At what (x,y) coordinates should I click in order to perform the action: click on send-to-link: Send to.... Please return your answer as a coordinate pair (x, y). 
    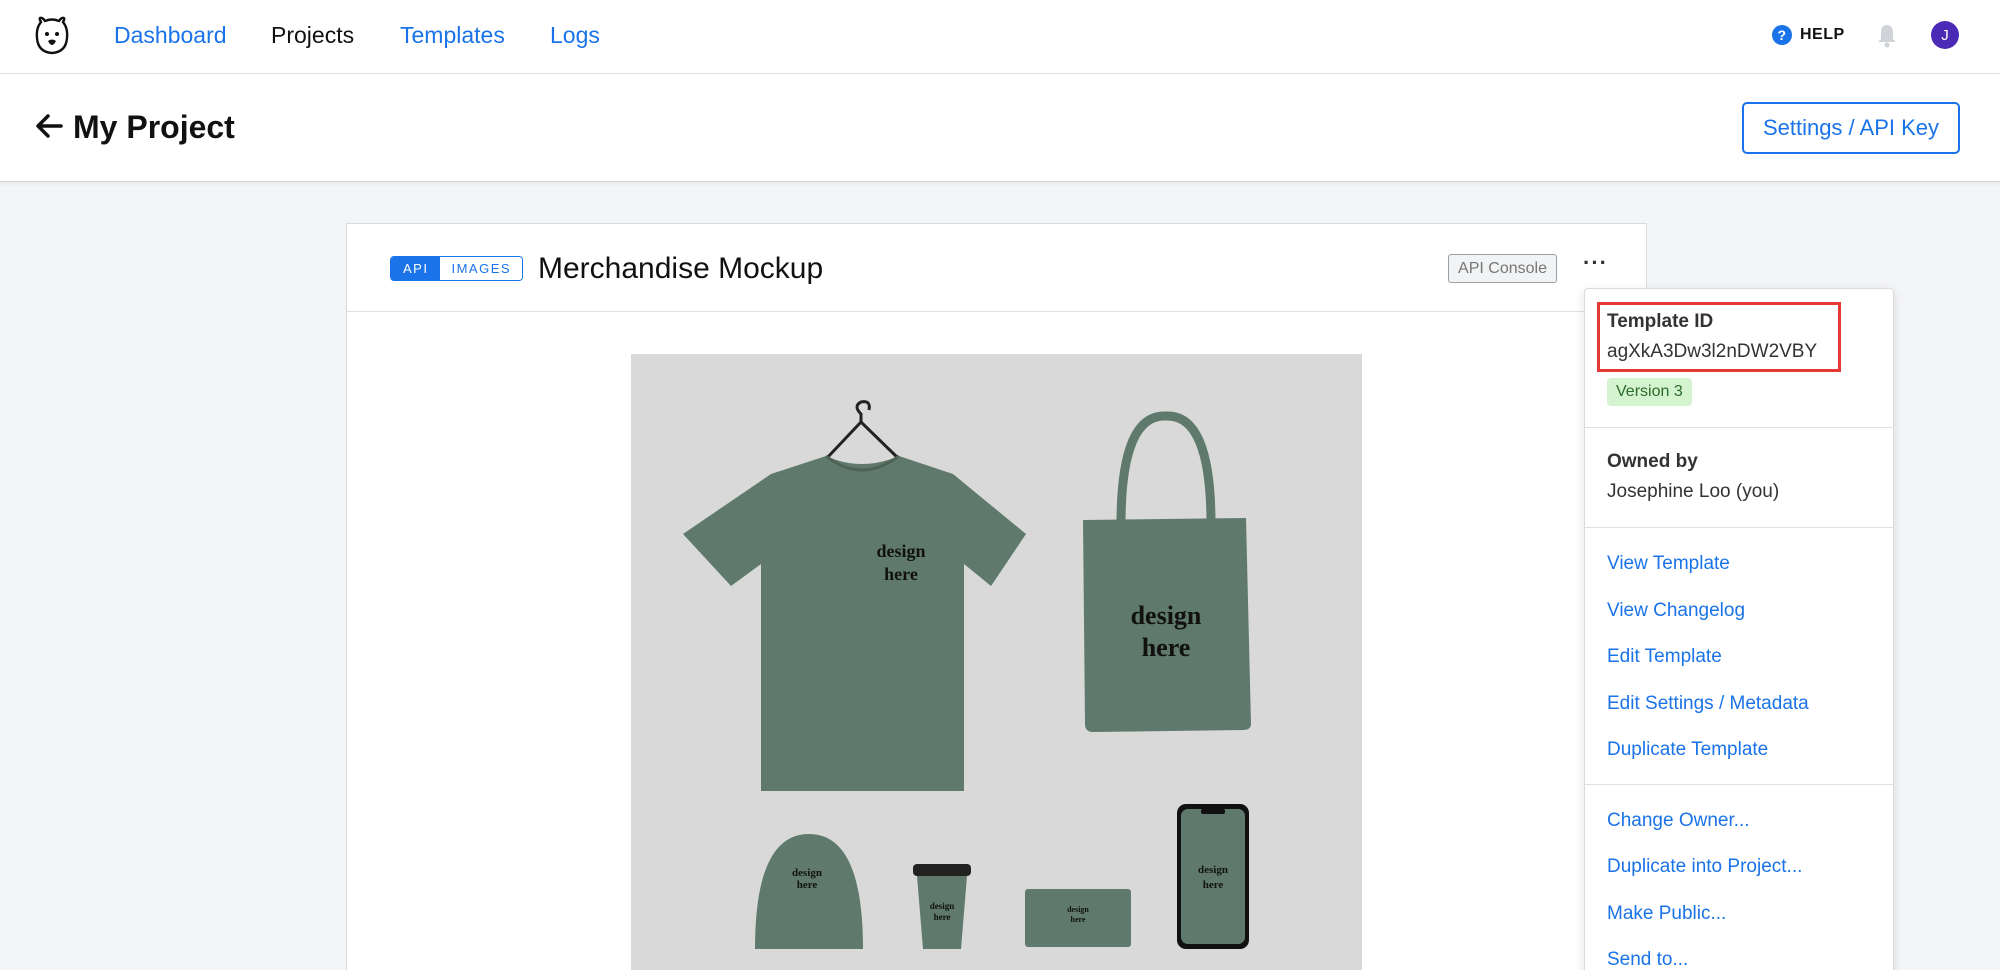
    Looking at the image, I should click on (1647, 959).